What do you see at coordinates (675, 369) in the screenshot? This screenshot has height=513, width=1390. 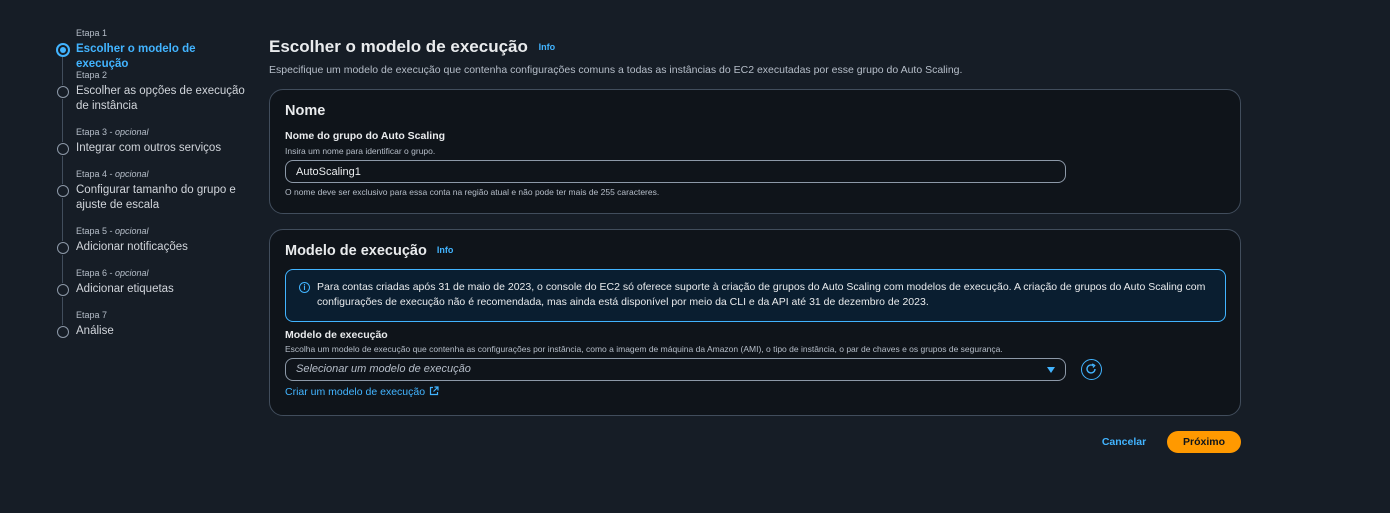 I see `launch-template-select: Selecionar um modelo de execução` at bounding box center [675, 369].